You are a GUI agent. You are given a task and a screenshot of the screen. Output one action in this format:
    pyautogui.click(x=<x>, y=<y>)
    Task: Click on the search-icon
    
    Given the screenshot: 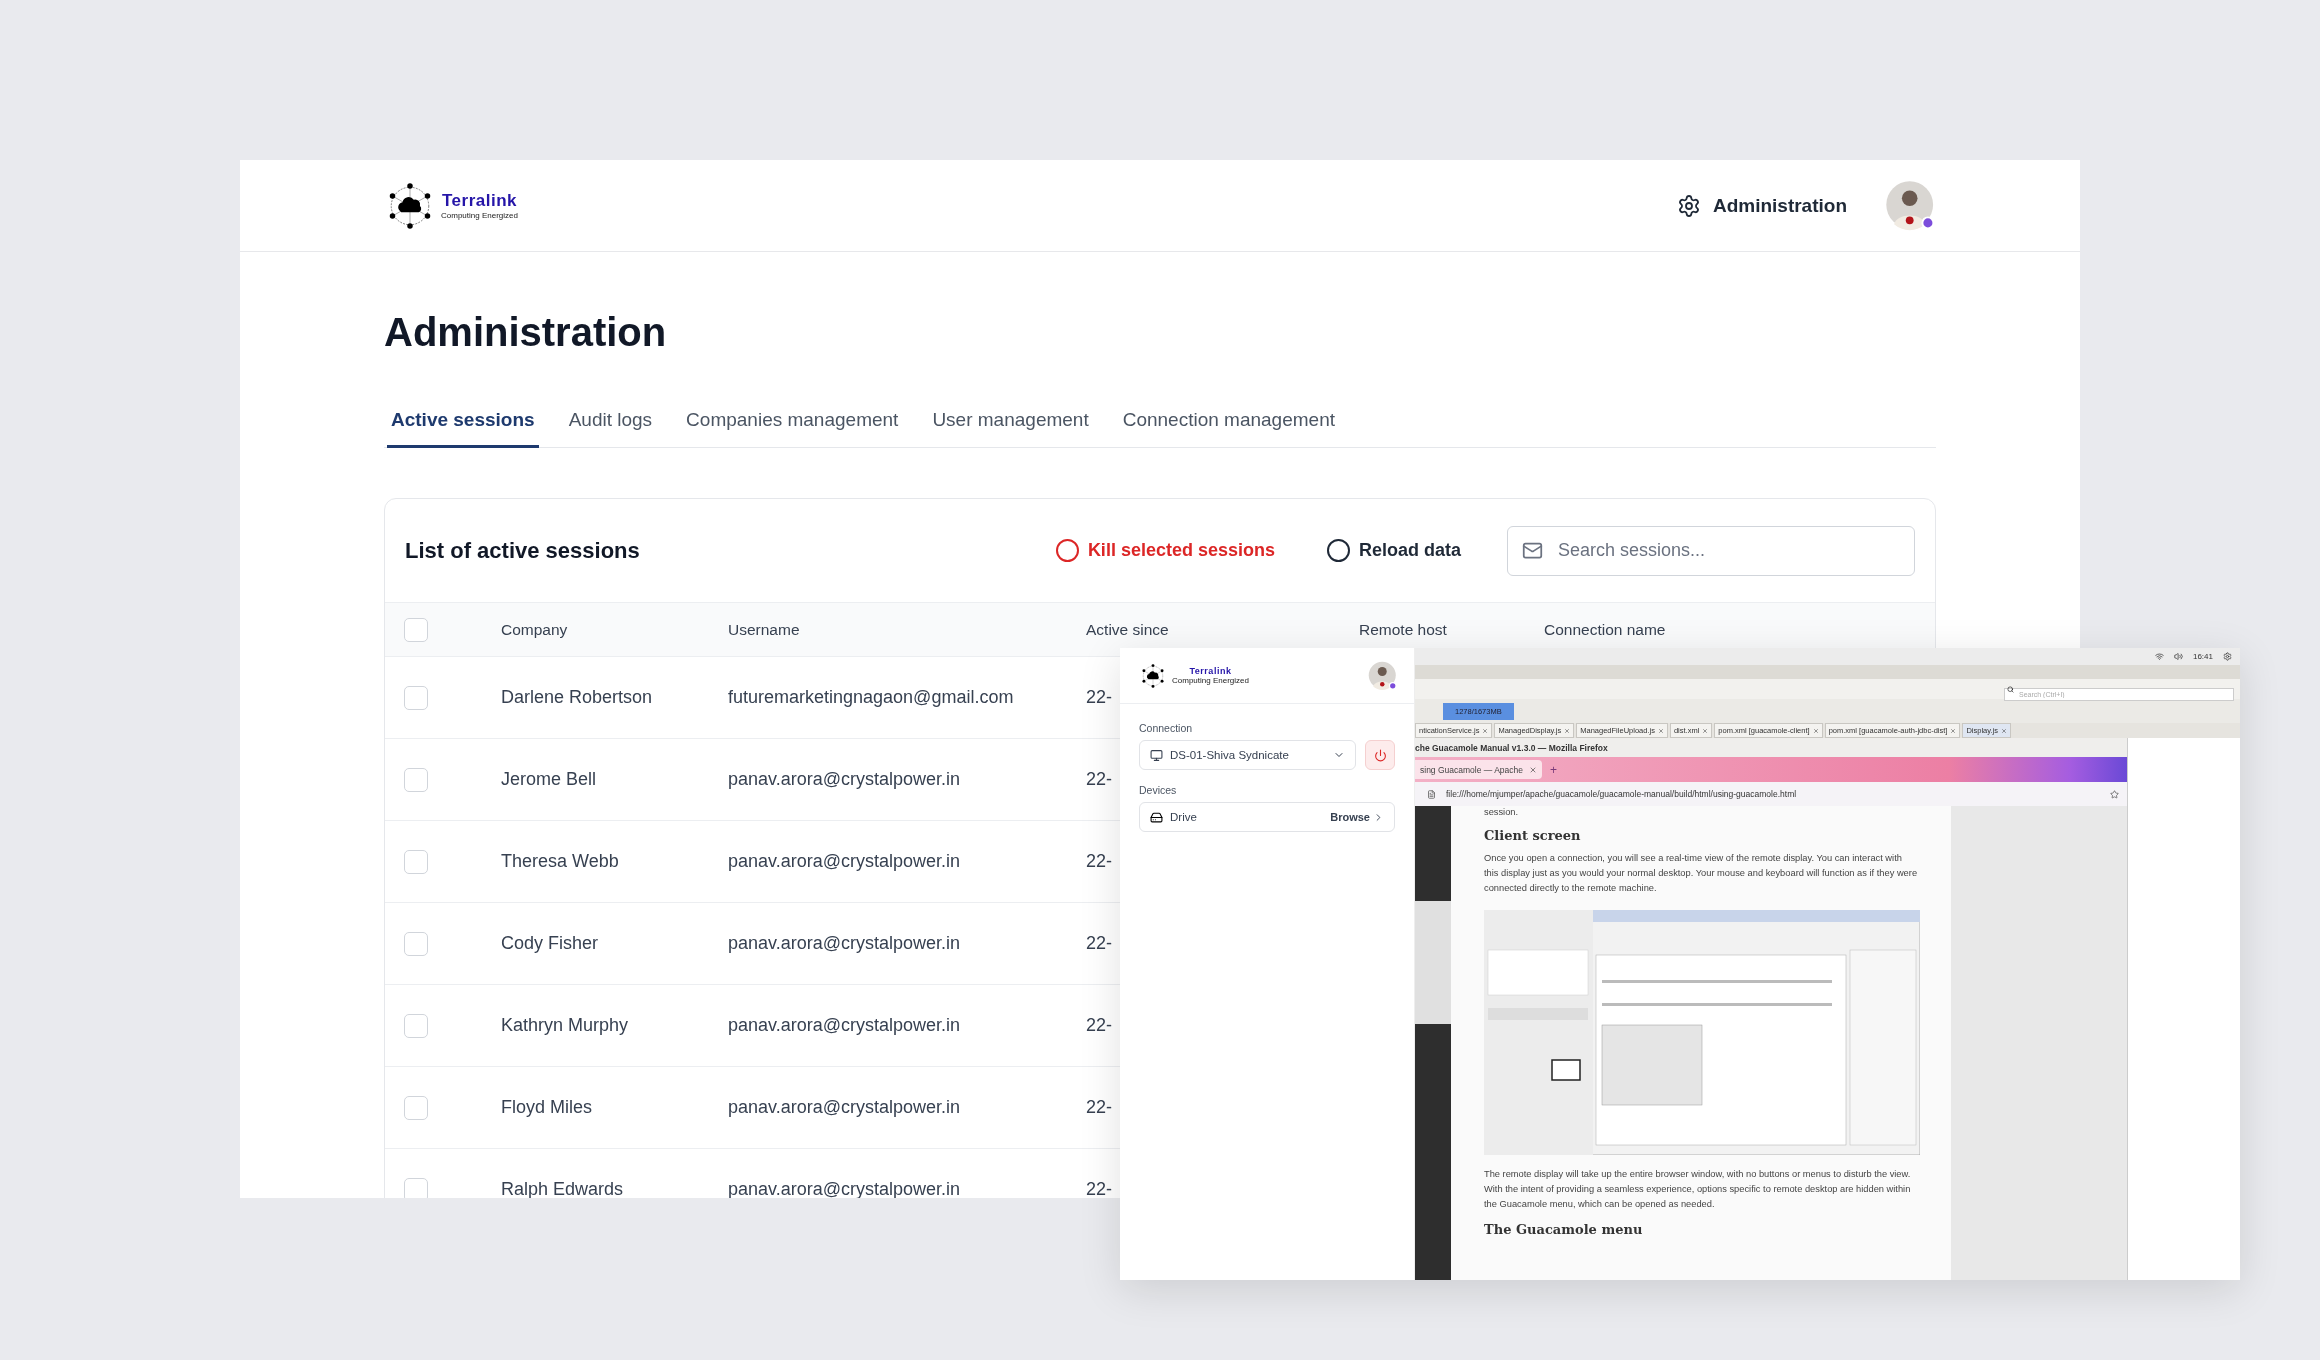 What is the action you would take?
    pyautogui.click(x=2010, y=689)
    